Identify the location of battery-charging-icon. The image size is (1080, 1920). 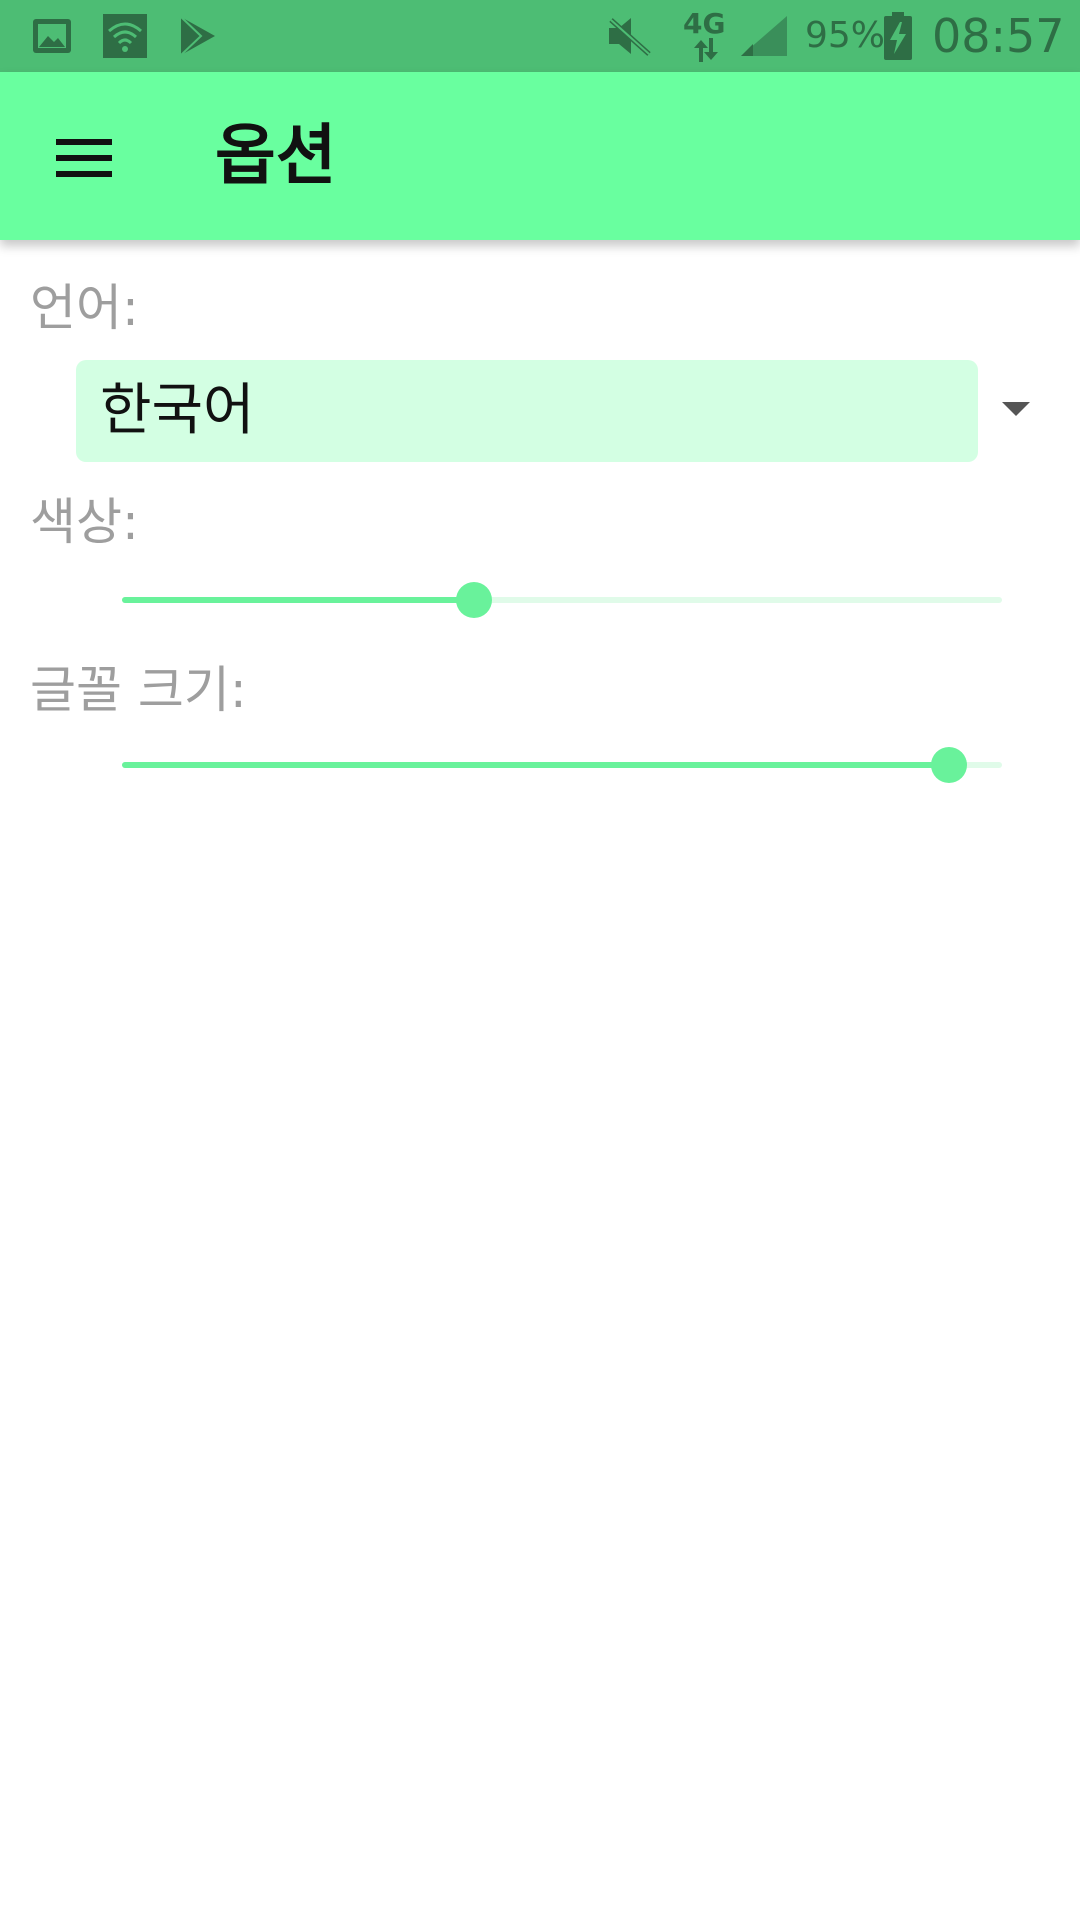
(898, 36).